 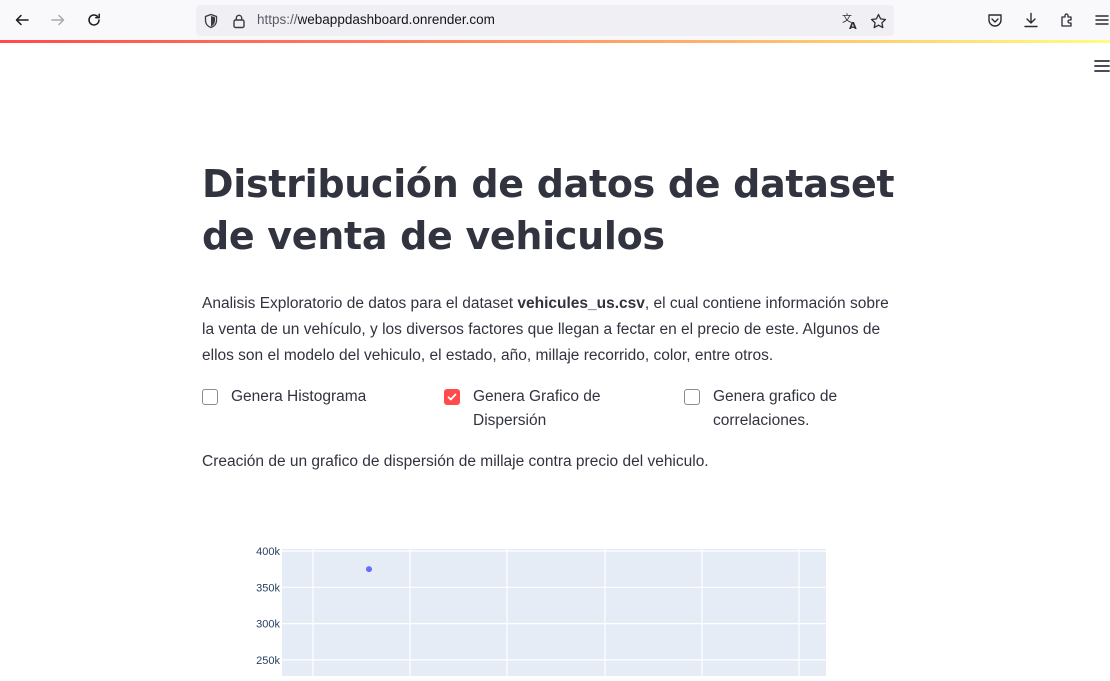 What do you see at coordinates (299, 396) in the screenshot?
I see `checkbox-label: Genera Histograma` at bounding box center [299, 396].